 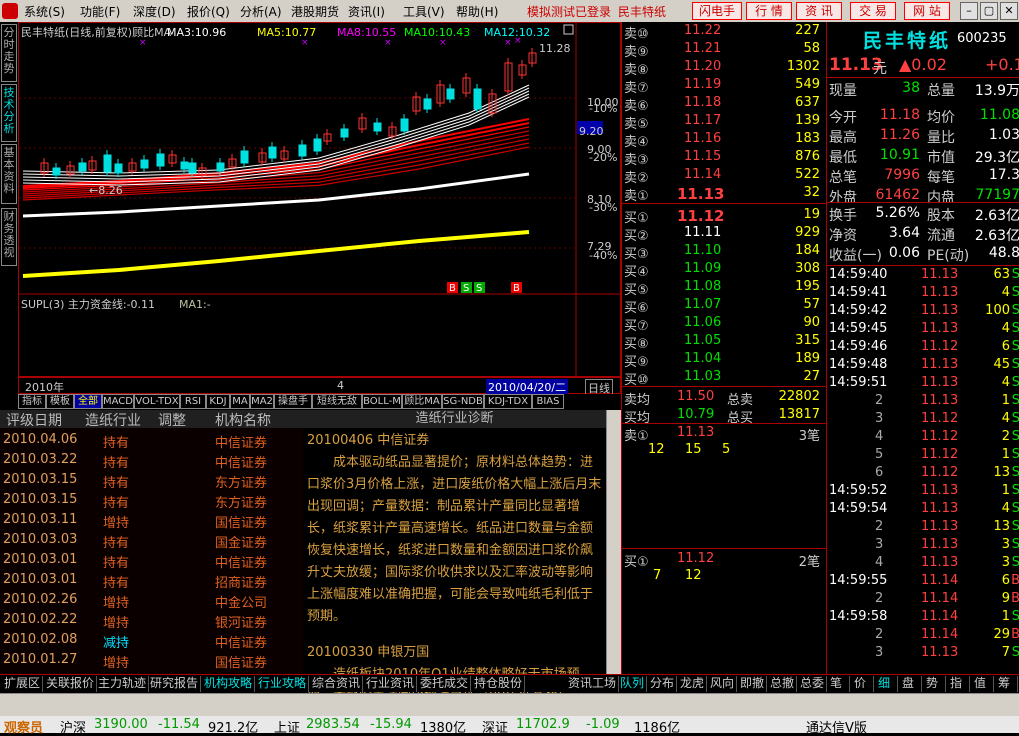 I want to click on side-tab: 财务透视, so click(x=9, y=237).